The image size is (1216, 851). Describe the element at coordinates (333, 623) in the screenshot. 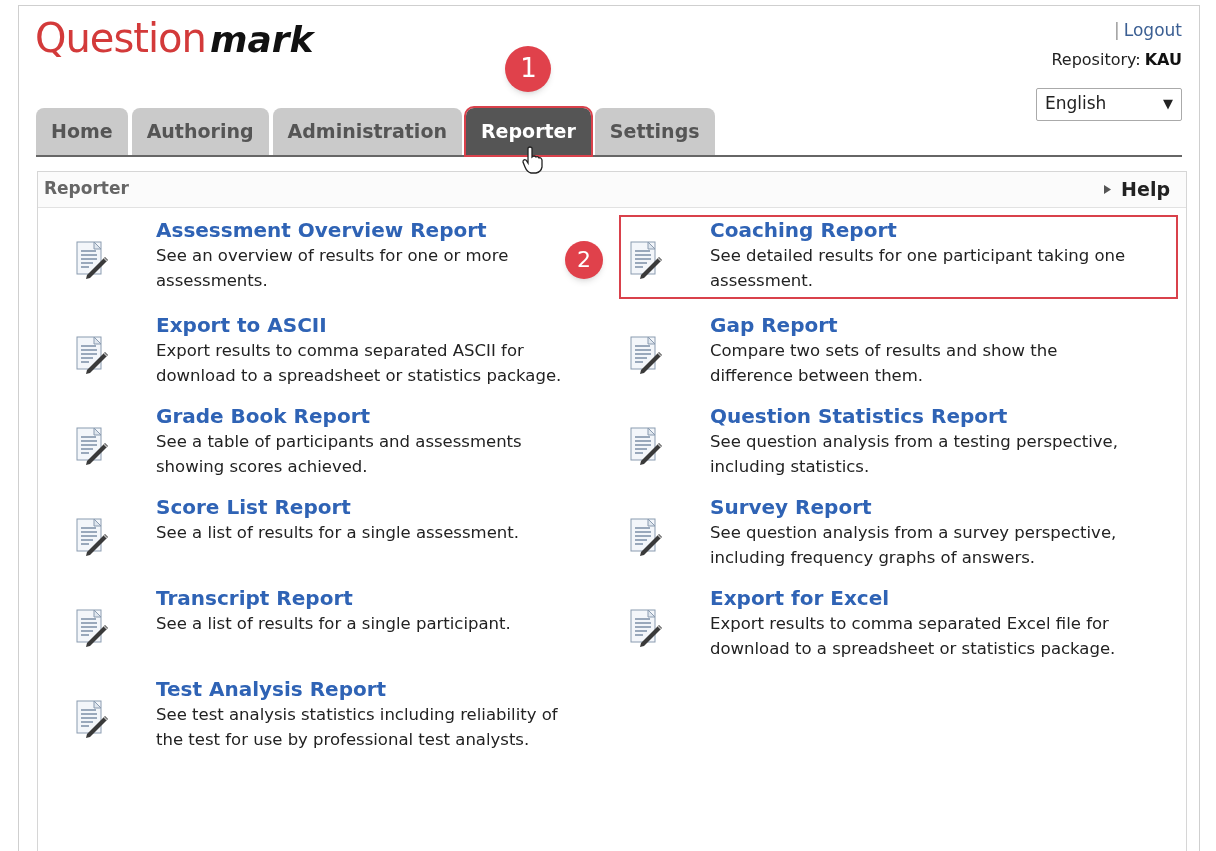

I see `report-description: See a list of results for a single participant.` at that location.